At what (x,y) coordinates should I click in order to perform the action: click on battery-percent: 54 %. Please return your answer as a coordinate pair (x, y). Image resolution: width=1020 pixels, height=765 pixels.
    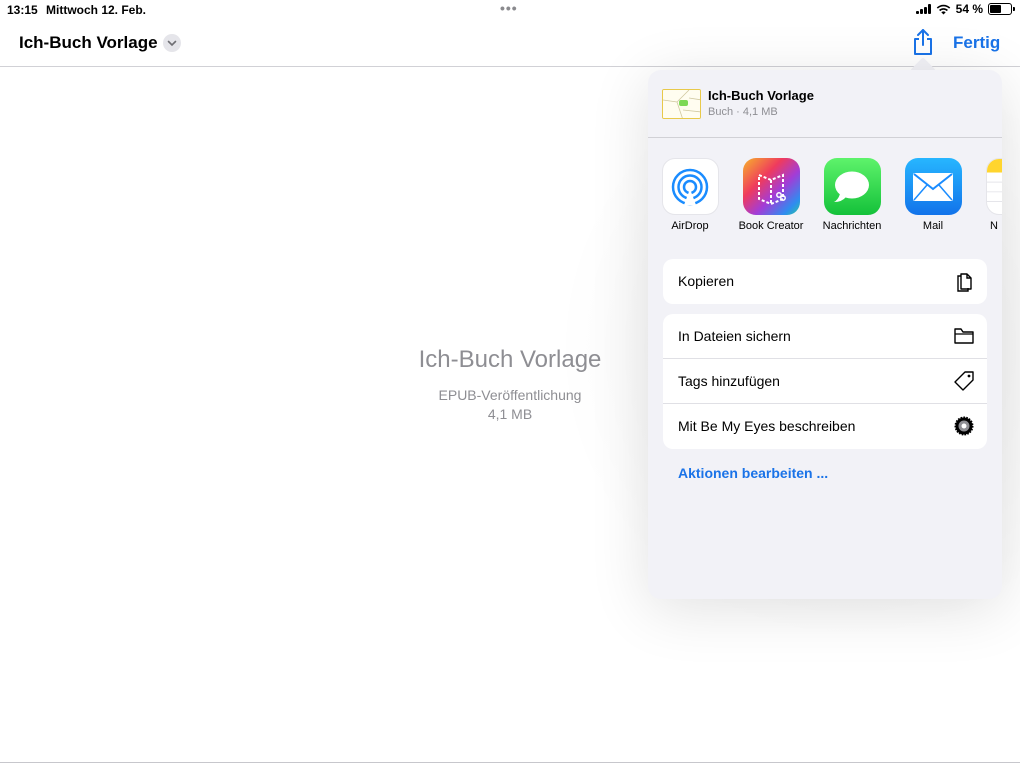
    Looking at the image, I should click on (969, 9).